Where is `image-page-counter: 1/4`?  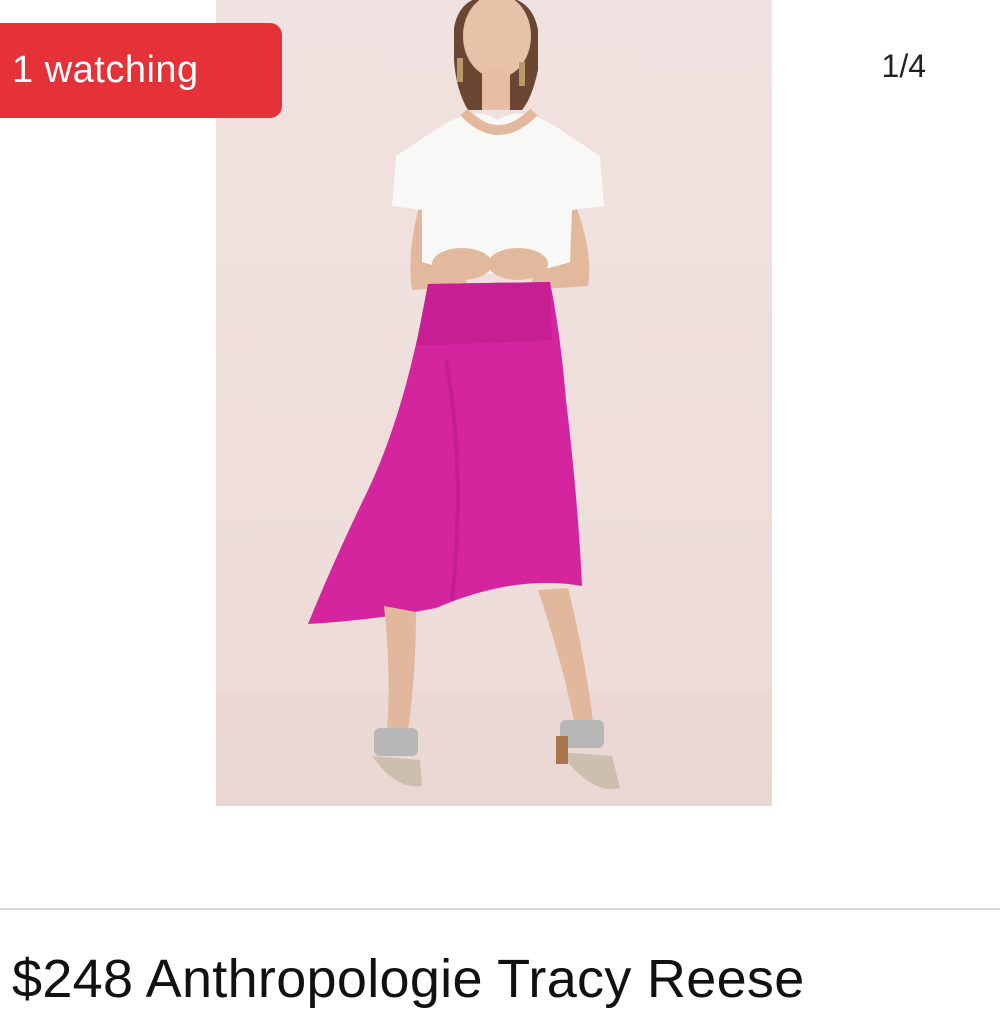 image-page-counter: 1/4 is located at coordinates (903, 66).